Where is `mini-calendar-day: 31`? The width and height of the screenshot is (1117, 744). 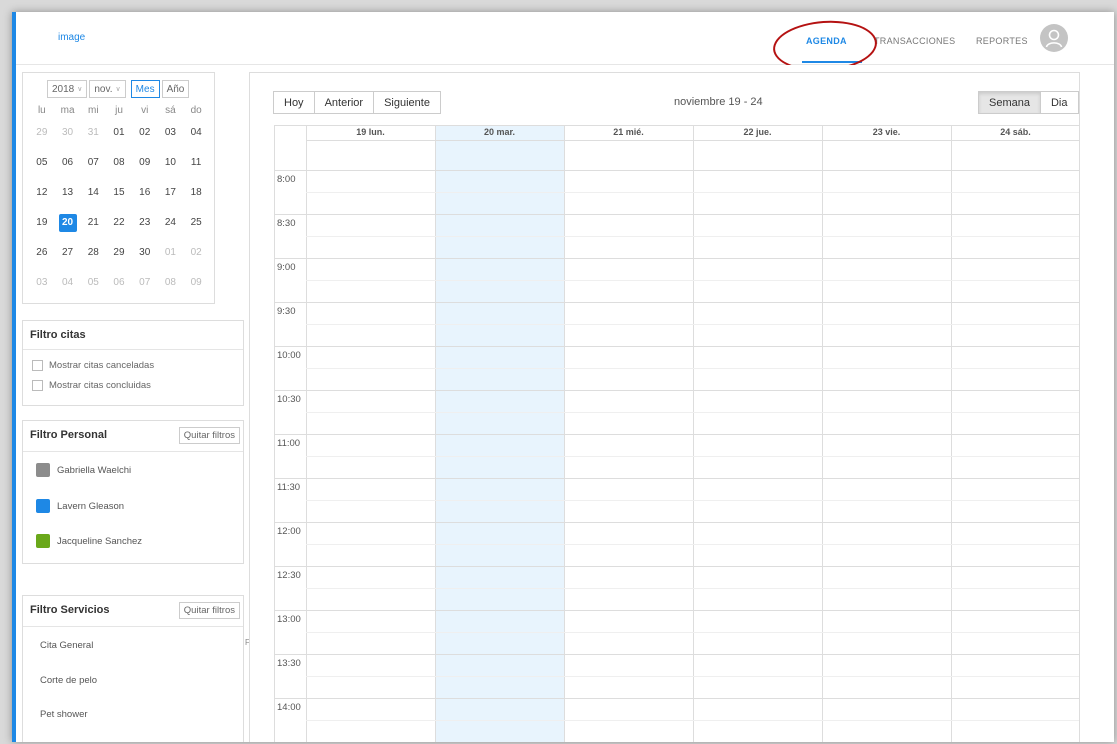 mini-calendar-day: 31 is located at coordinates (93, 133).